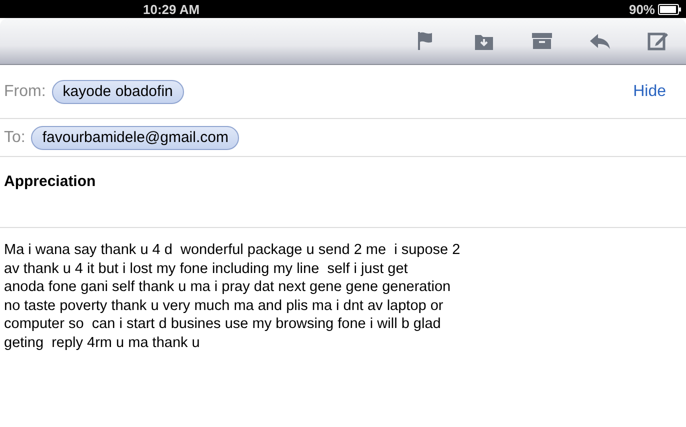 The image size is (686, 427). I want to click on sender-chip: kayode obadofin, so click(118, 92).